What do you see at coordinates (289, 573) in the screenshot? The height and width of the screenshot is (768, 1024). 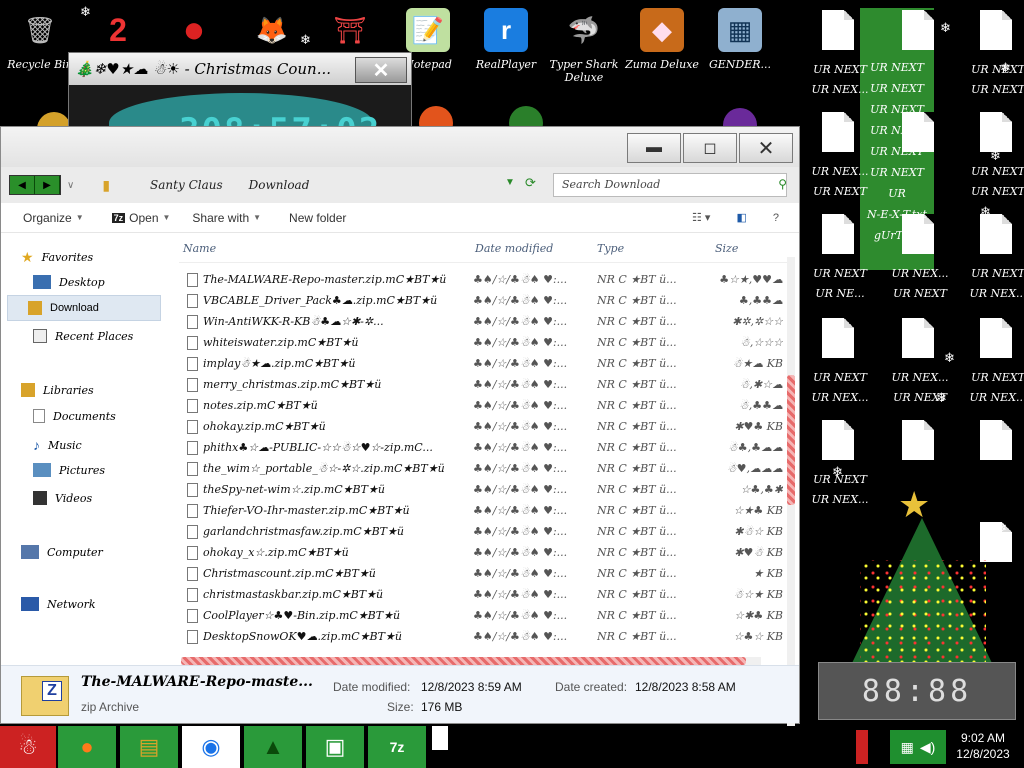 I see `file-name: Christmascount.zip.mC★BT★ü` at bounding box center [289, 573].